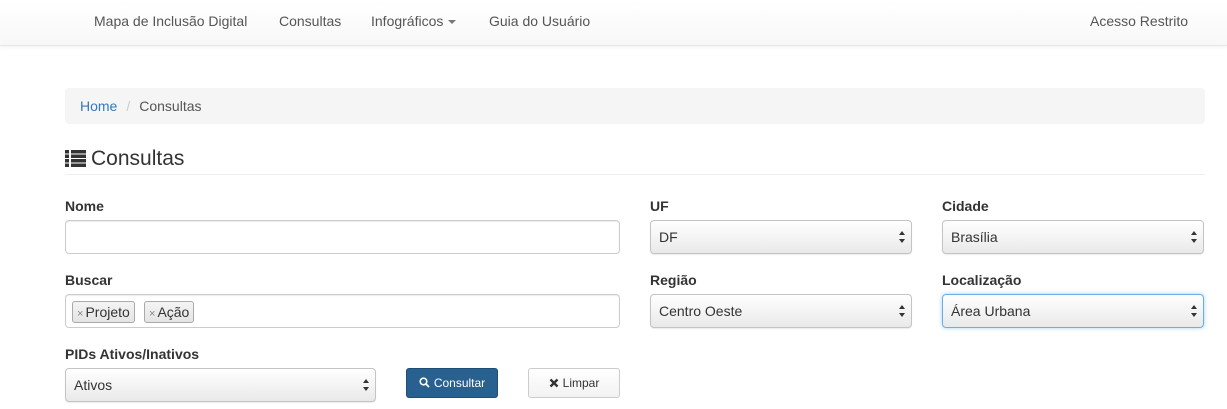 This screenshot has width=1227, height=409. What do you see at coordinates (407, 21) in the screenshot?
I see `nav-item-infograficos-label: Infográficos` at bounding box center [407, 21].